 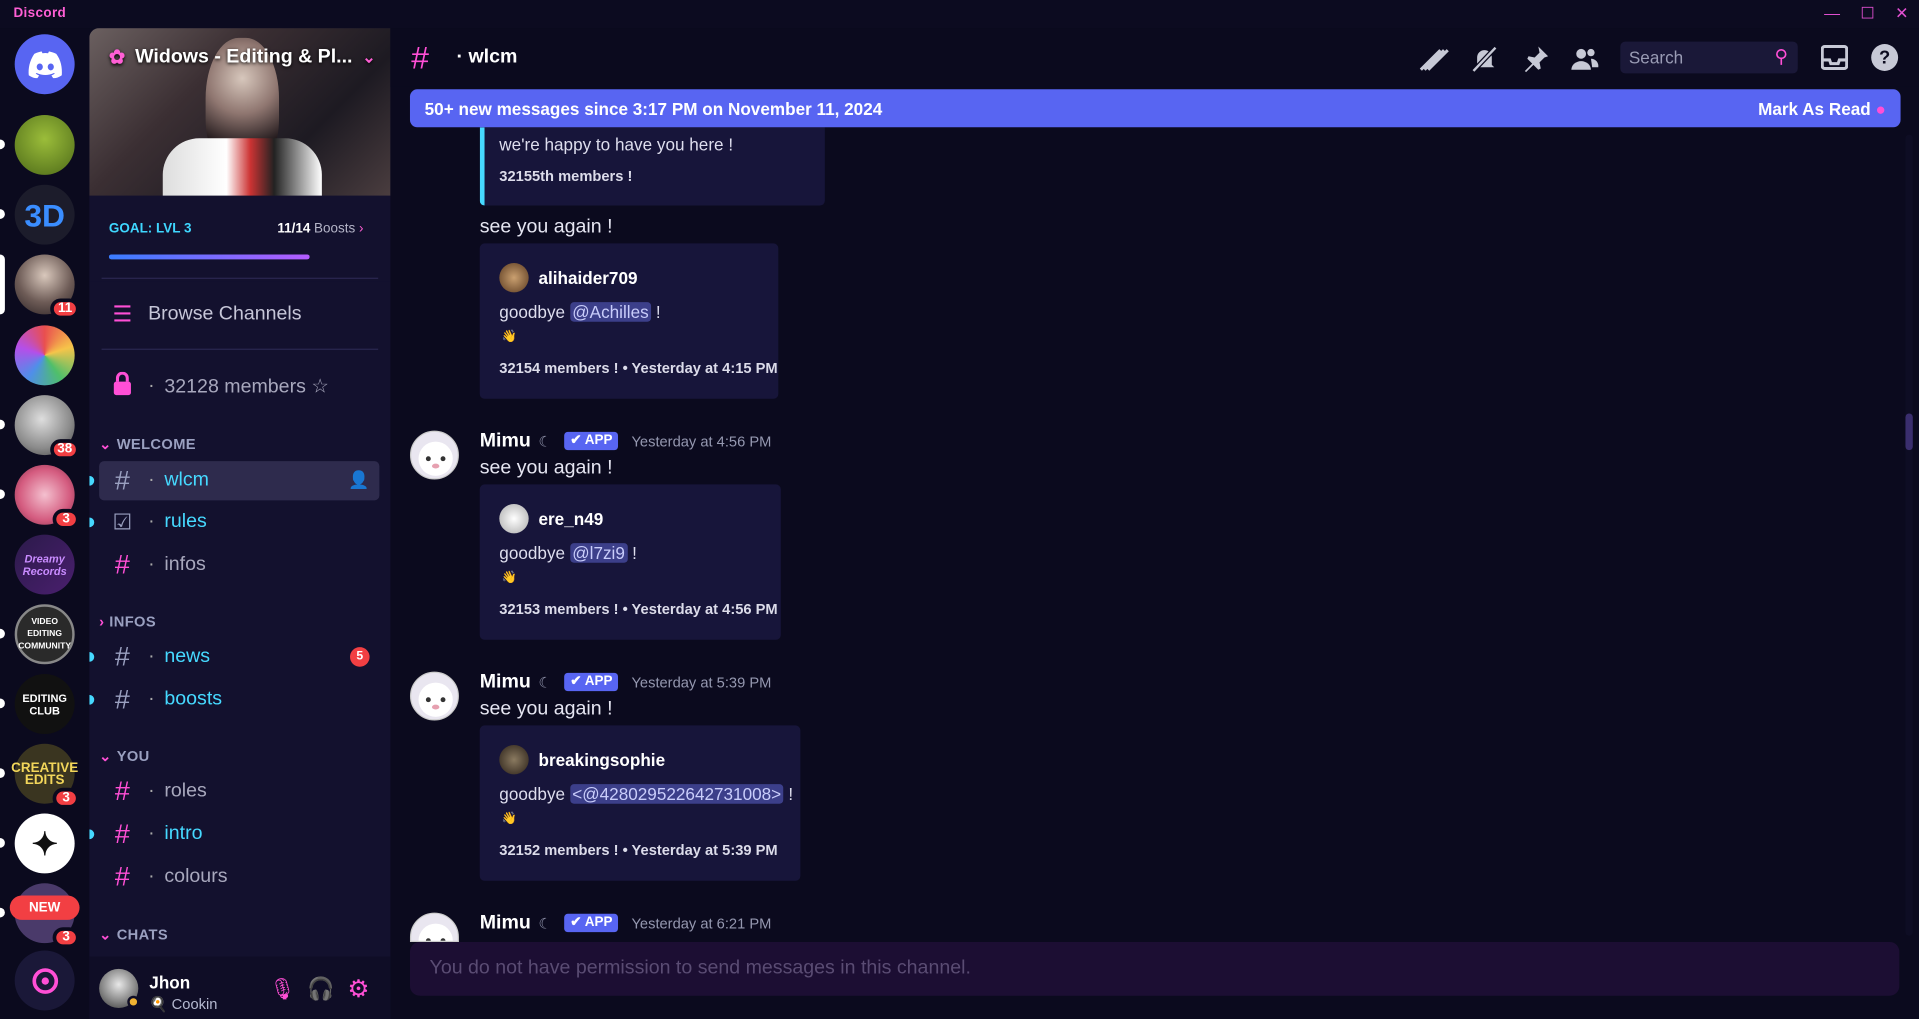 I want to click on discover-button, so click(x=44, y=980).